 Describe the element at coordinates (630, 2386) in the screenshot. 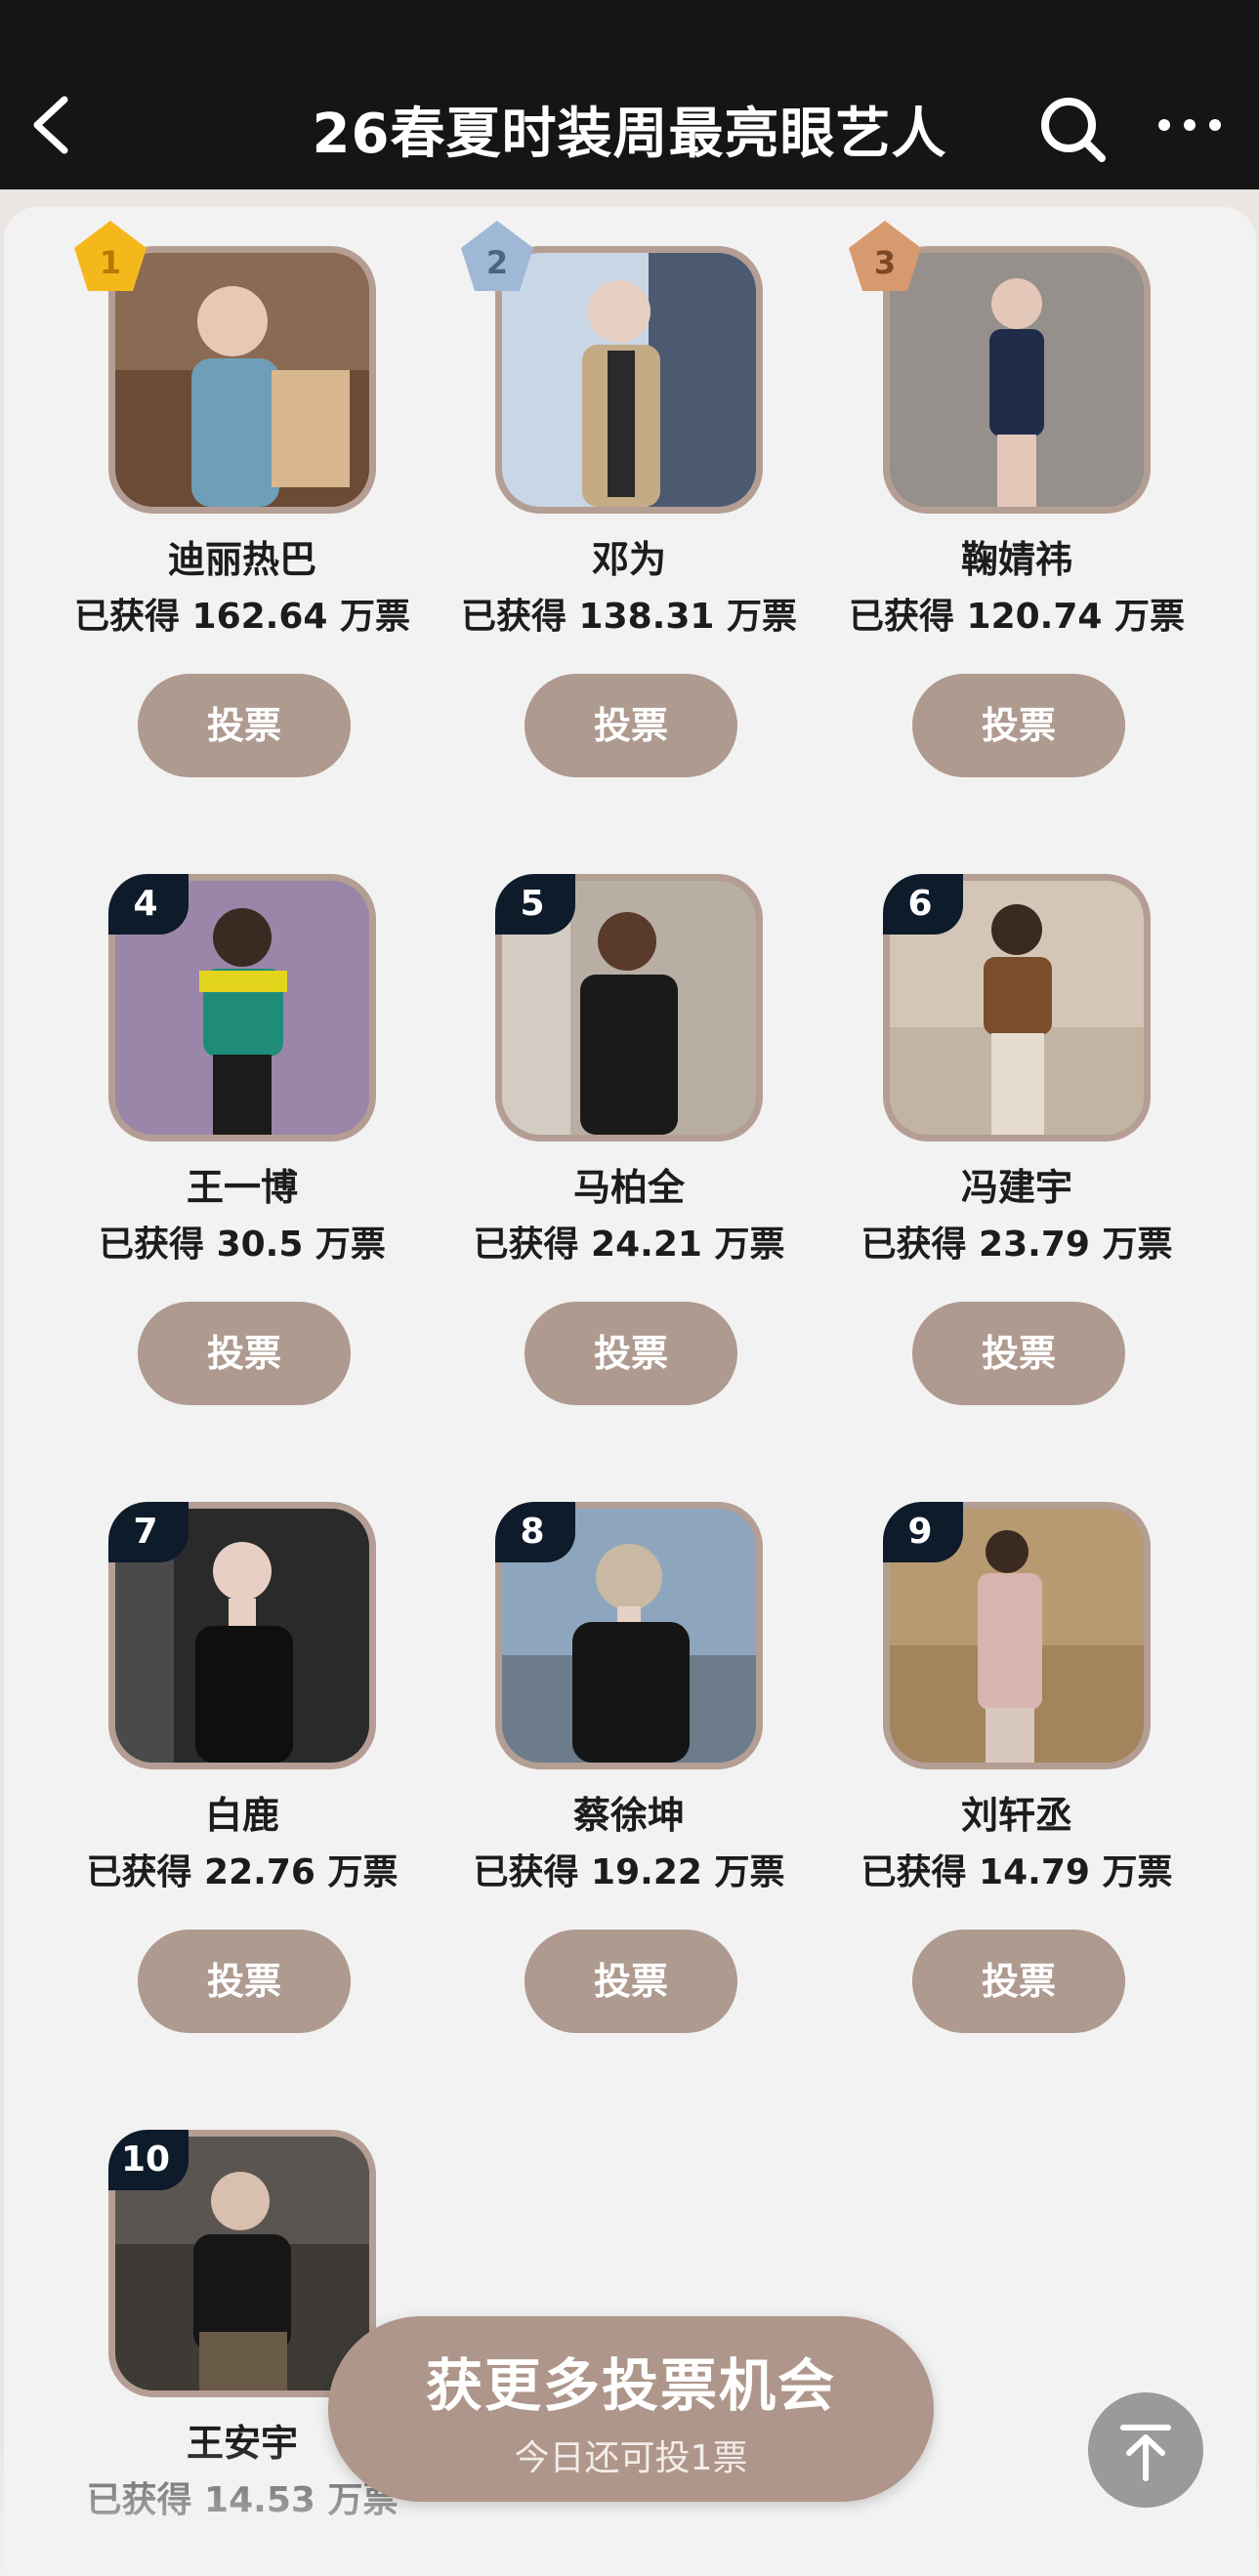

I see `more-chances-title: 获更多投票机会` at that location.